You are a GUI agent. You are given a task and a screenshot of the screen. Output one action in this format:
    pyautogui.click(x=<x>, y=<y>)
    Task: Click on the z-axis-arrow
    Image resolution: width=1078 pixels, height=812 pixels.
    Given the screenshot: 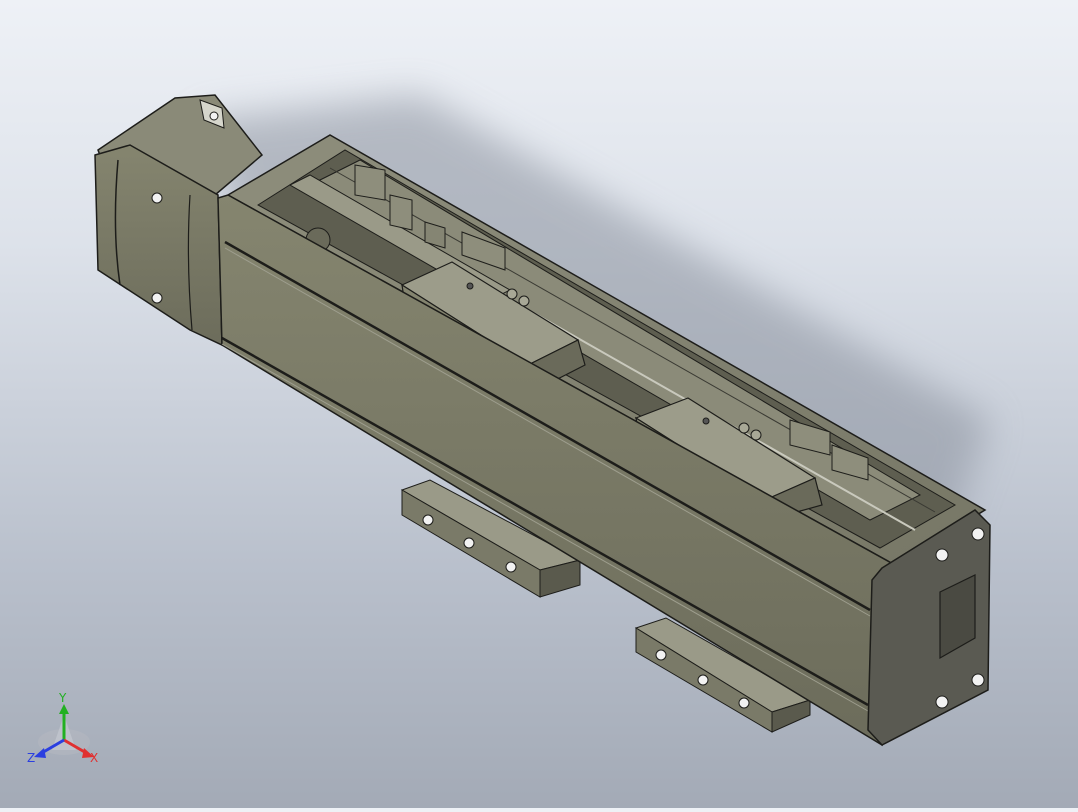 What is the action you would take?
    pyautogui.click(x=40, y=753)
    